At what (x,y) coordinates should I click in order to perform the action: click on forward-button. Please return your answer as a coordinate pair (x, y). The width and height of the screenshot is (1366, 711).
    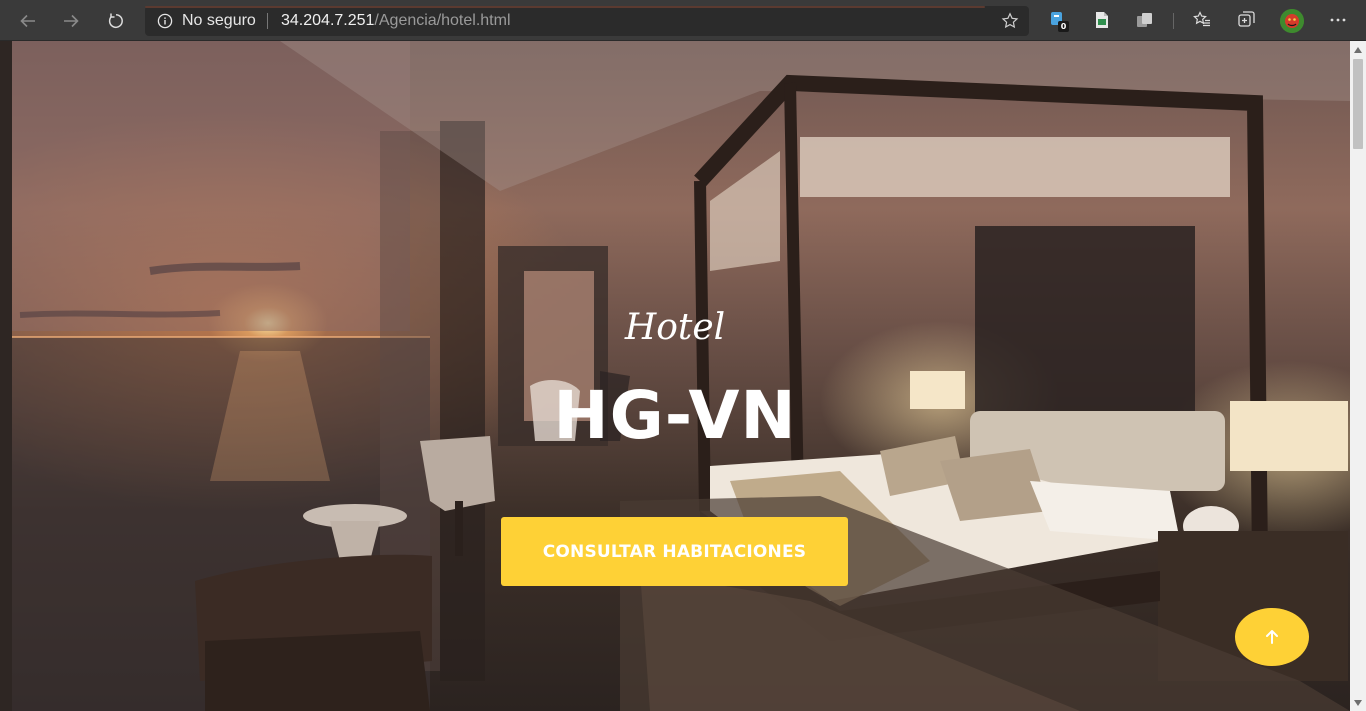
    Looking at the image, I should click on (71, 21).